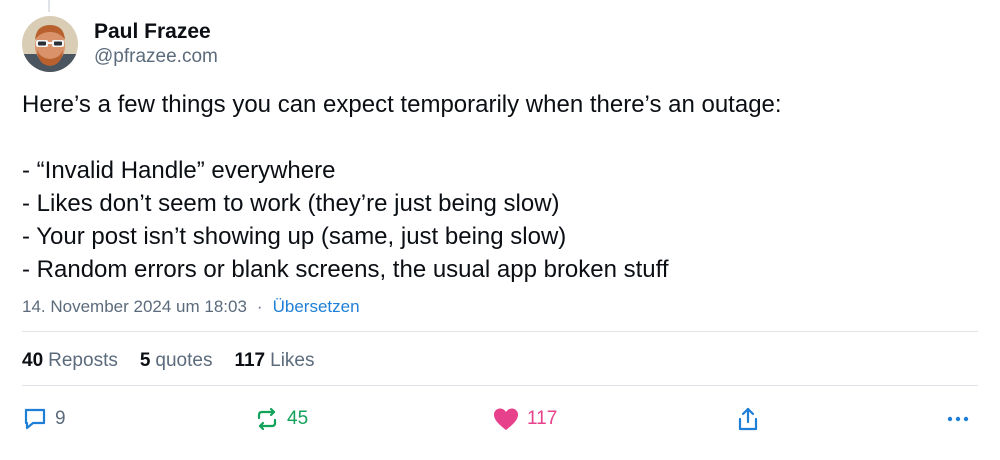 This screenshot has height=460, width=1000. I want to click on speech-bubble-icon, so click(35, 419).